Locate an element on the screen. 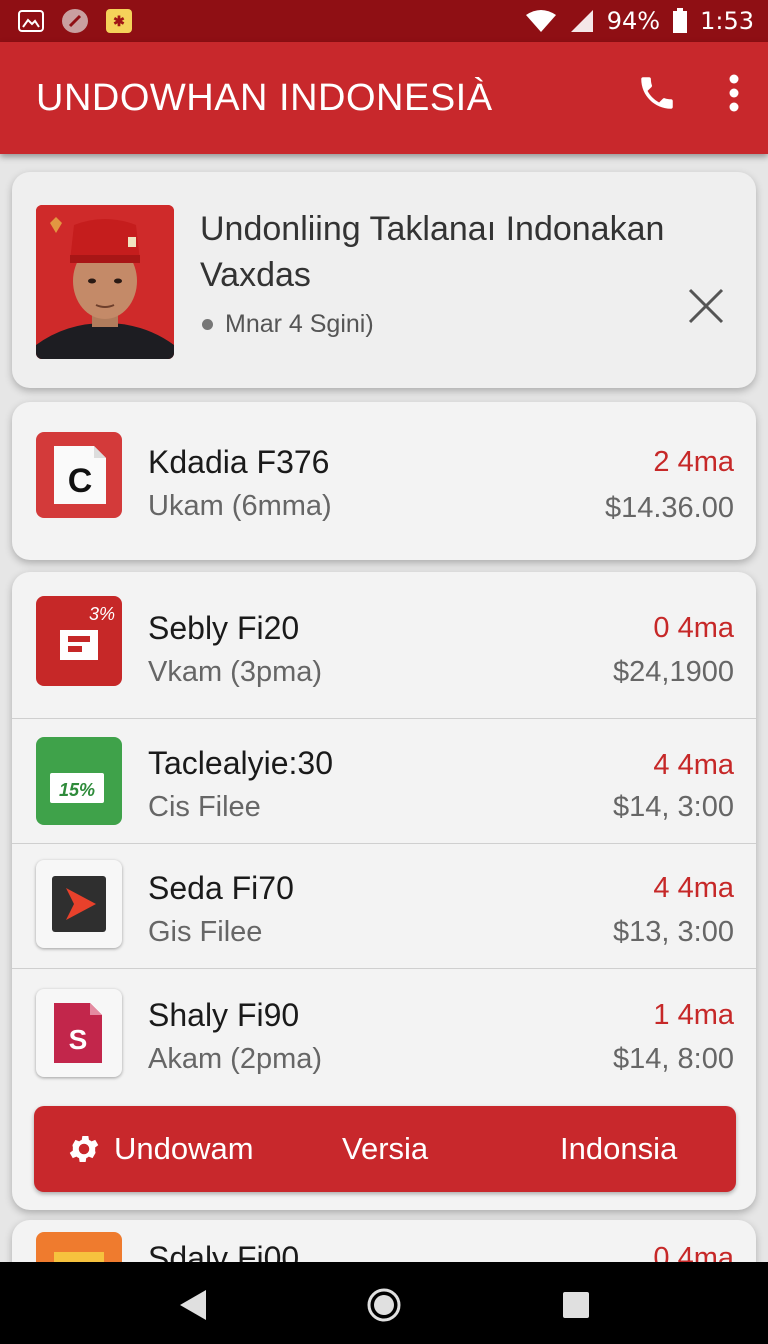 The width and height of the screenshot is (768, 1344). navigation-bar is located at coordinates (384, 1303).